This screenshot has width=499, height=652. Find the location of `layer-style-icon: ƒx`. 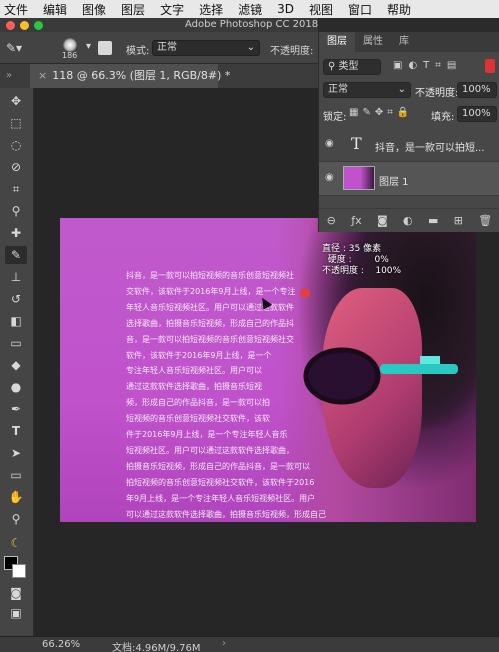

layer-style-icon: ƒx is located at coordinates (356, 220).